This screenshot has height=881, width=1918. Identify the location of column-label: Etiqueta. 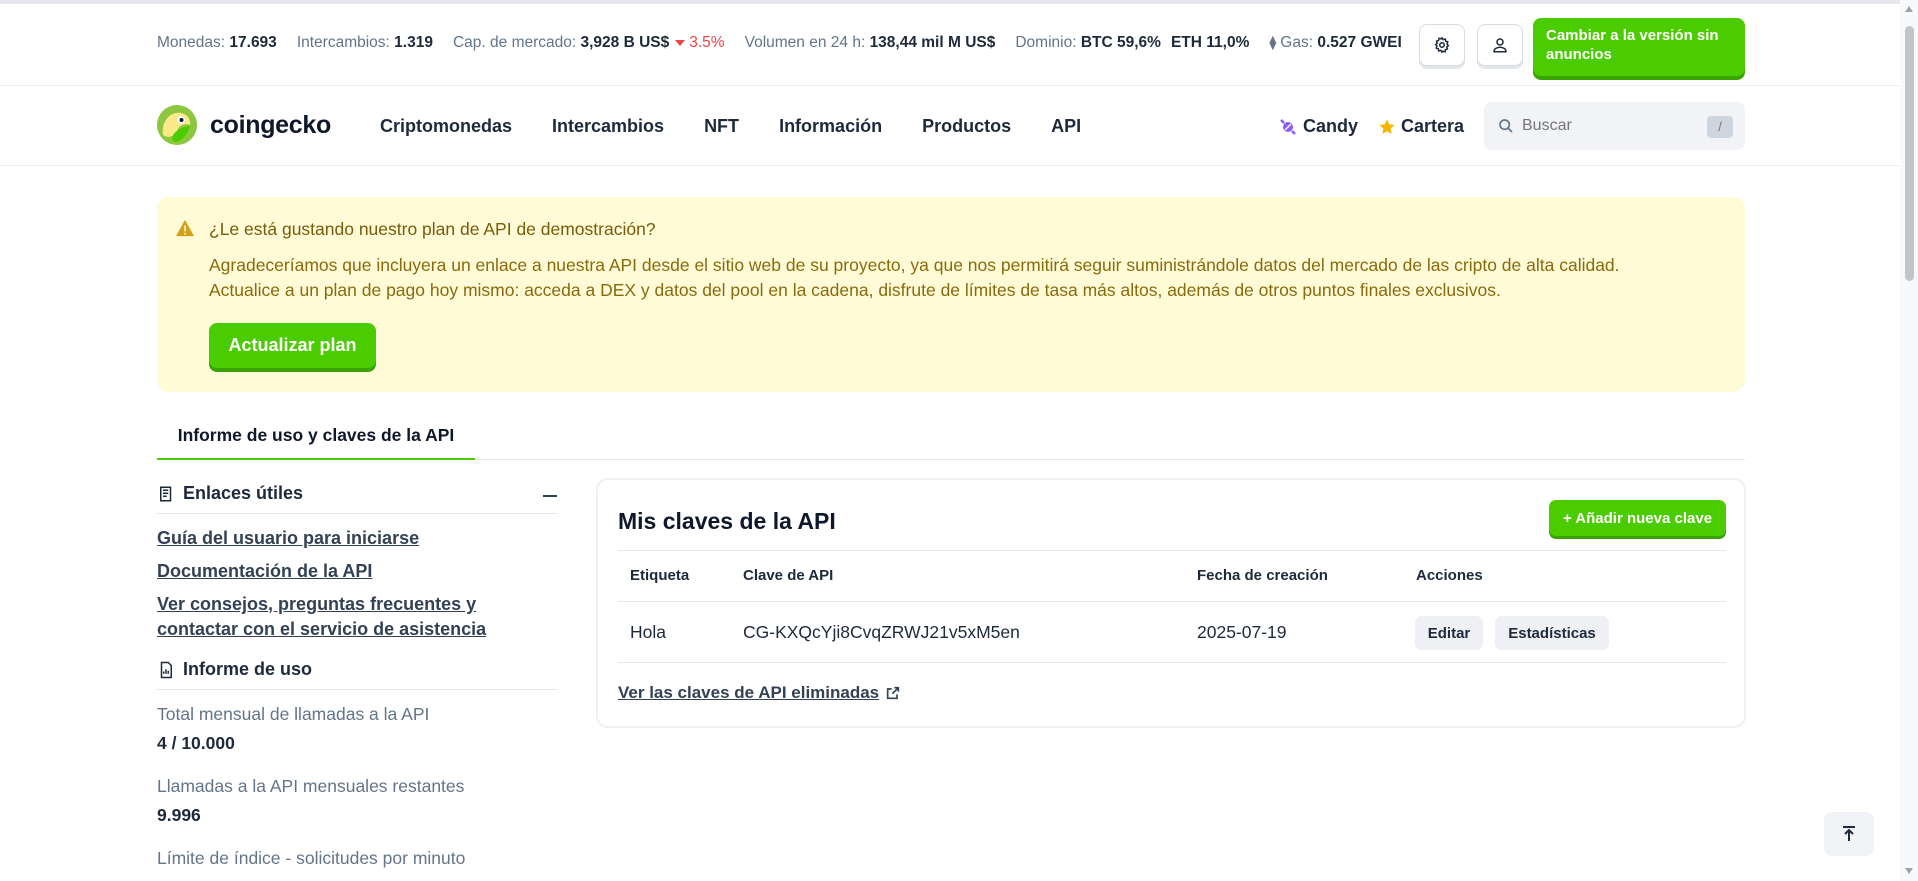
(660, 575).